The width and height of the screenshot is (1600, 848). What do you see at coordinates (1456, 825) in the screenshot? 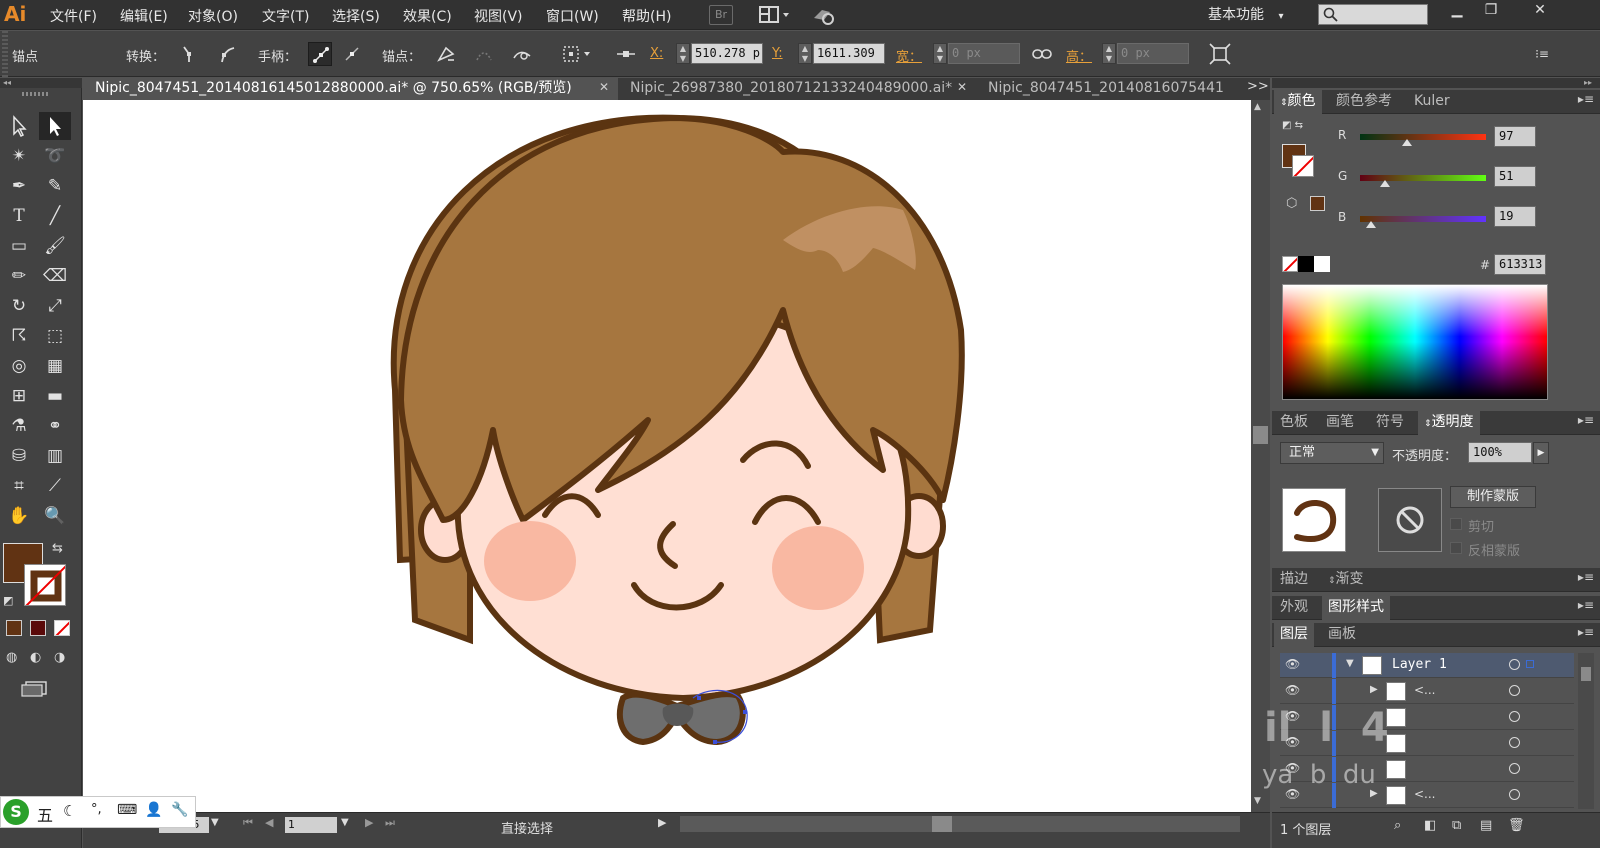
I see `new-sublayer-icon: ⧉` at bounding box center [1456, 825].